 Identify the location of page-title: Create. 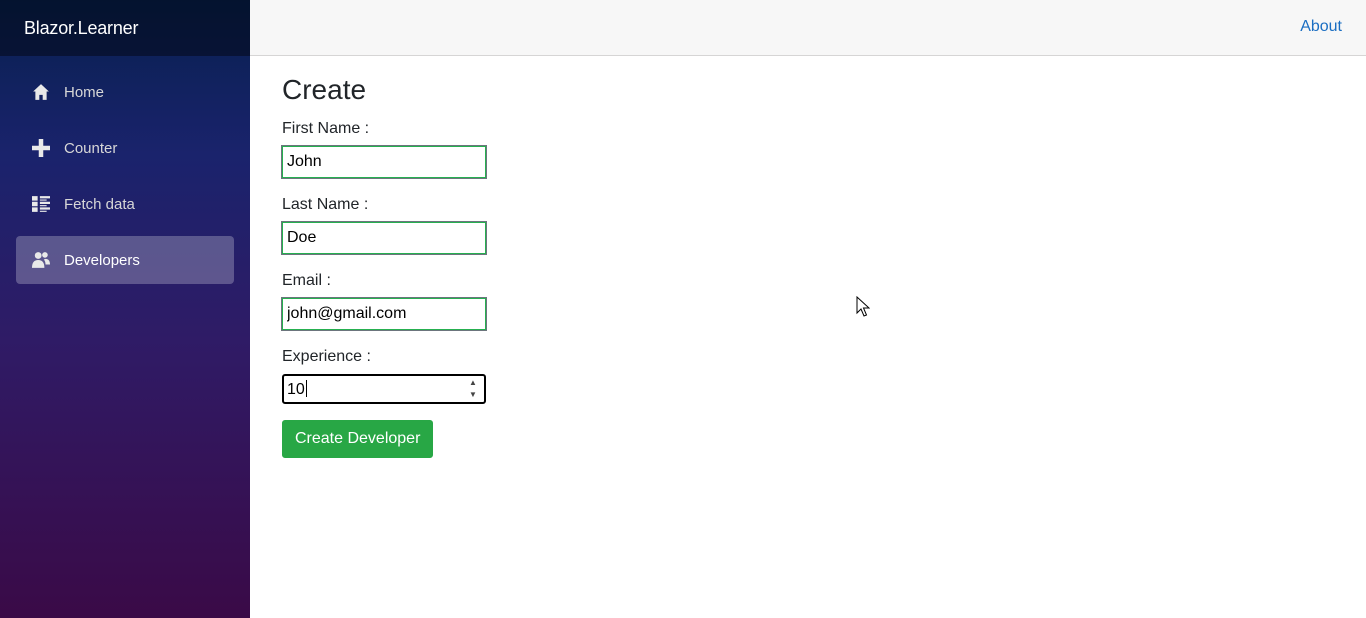
(324, 89).